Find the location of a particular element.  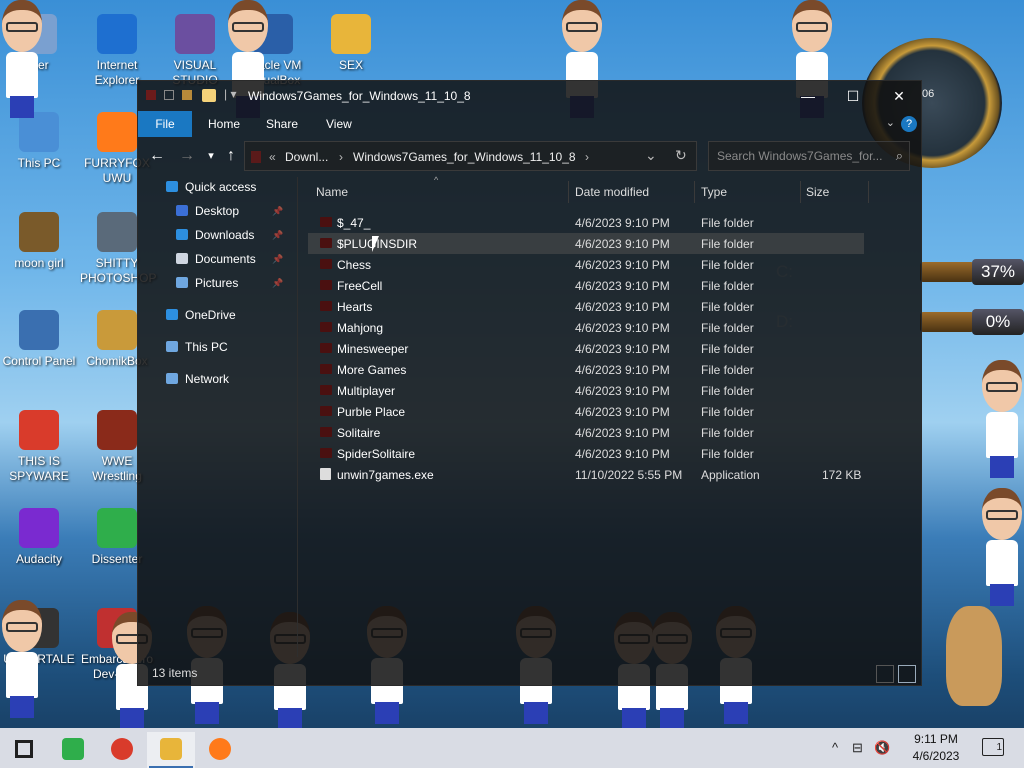

tab-file: File is located at coordinates (165, 124).